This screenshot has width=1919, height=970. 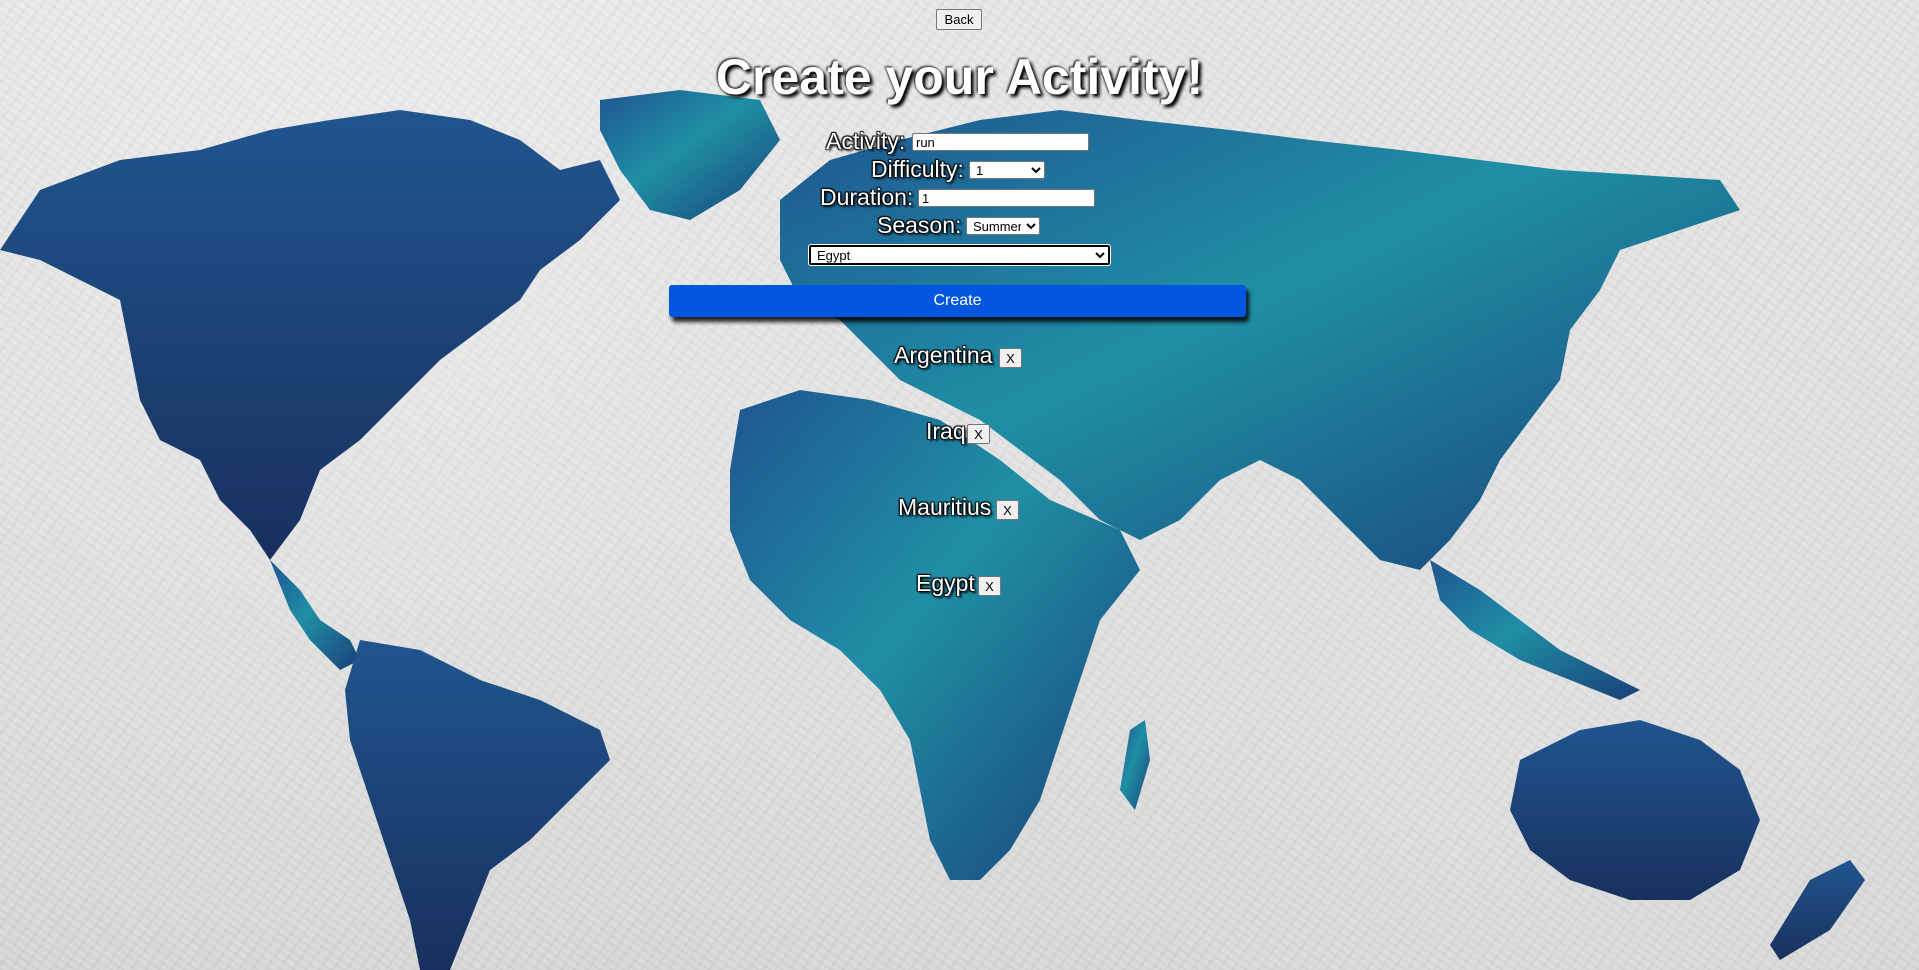 What do you see at coordinates (959, 19) in the screenshot?
I see `back-button: Back` at bounding box center [959, 19].